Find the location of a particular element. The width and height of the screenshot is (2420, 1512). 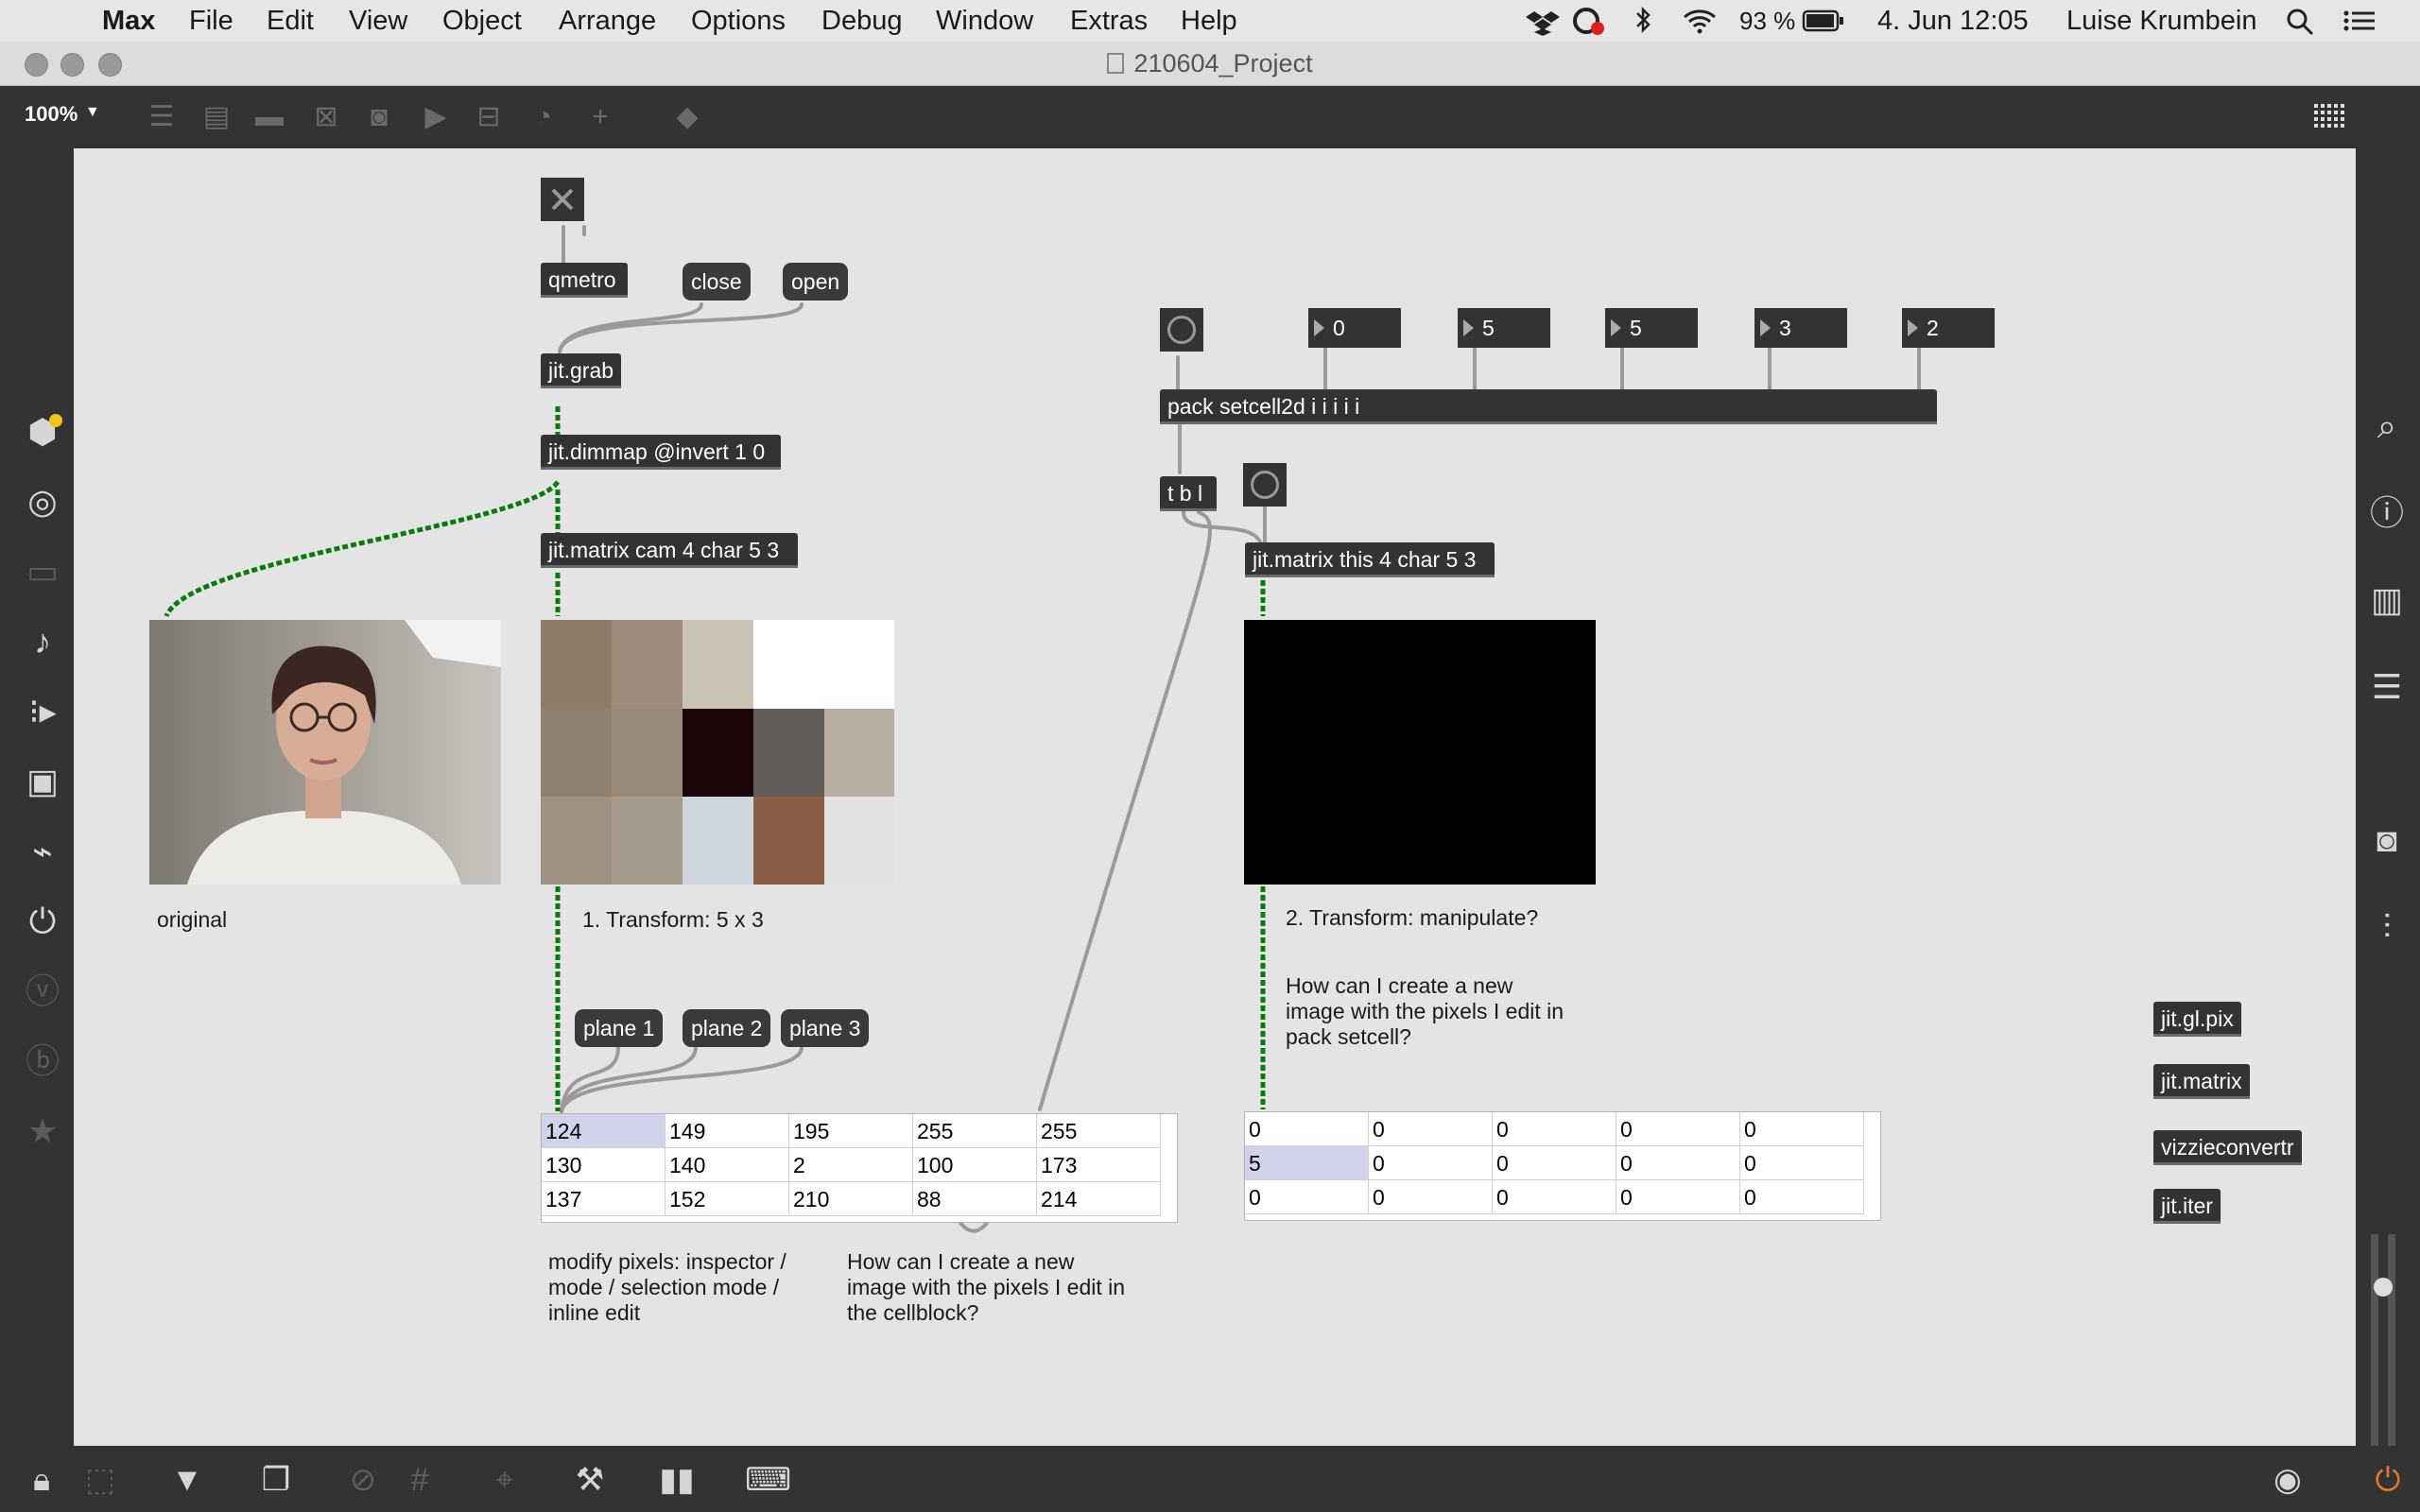

vizzieconvertr-object: vizzieconvertr is located at coordinates (2227, 1147).